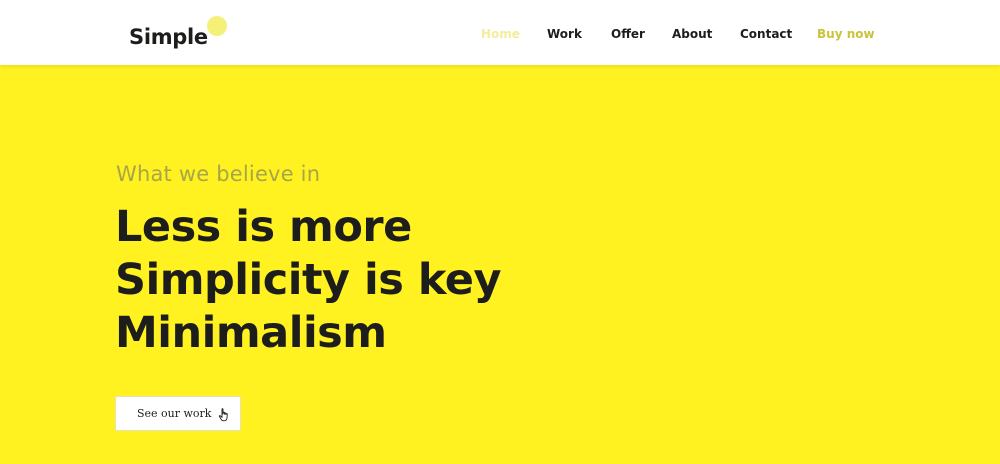 The image size is (1000, 464). What do you see at coordinates (766, 34) in the screenshot?
I see `nav-link-contact: Contact` at bounding box center [766, 34].